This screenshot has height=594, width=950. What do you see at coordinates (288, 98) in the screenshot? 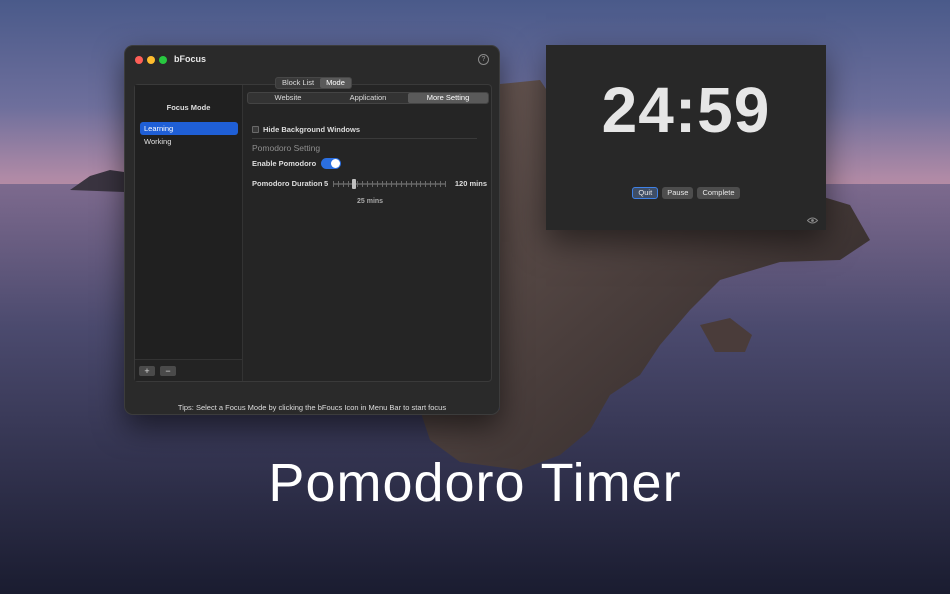
I see `tab-website: Website` at bounding box center [288, 98].